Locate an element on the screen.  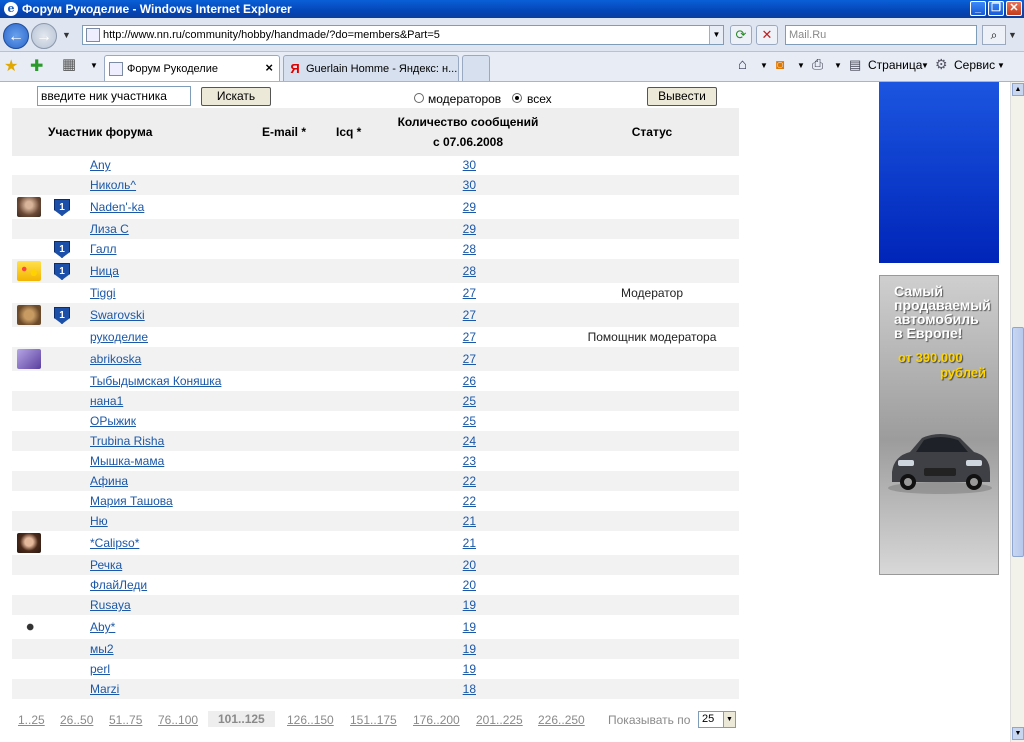
message-count-link: 18 is located at coordinates (464, 689).